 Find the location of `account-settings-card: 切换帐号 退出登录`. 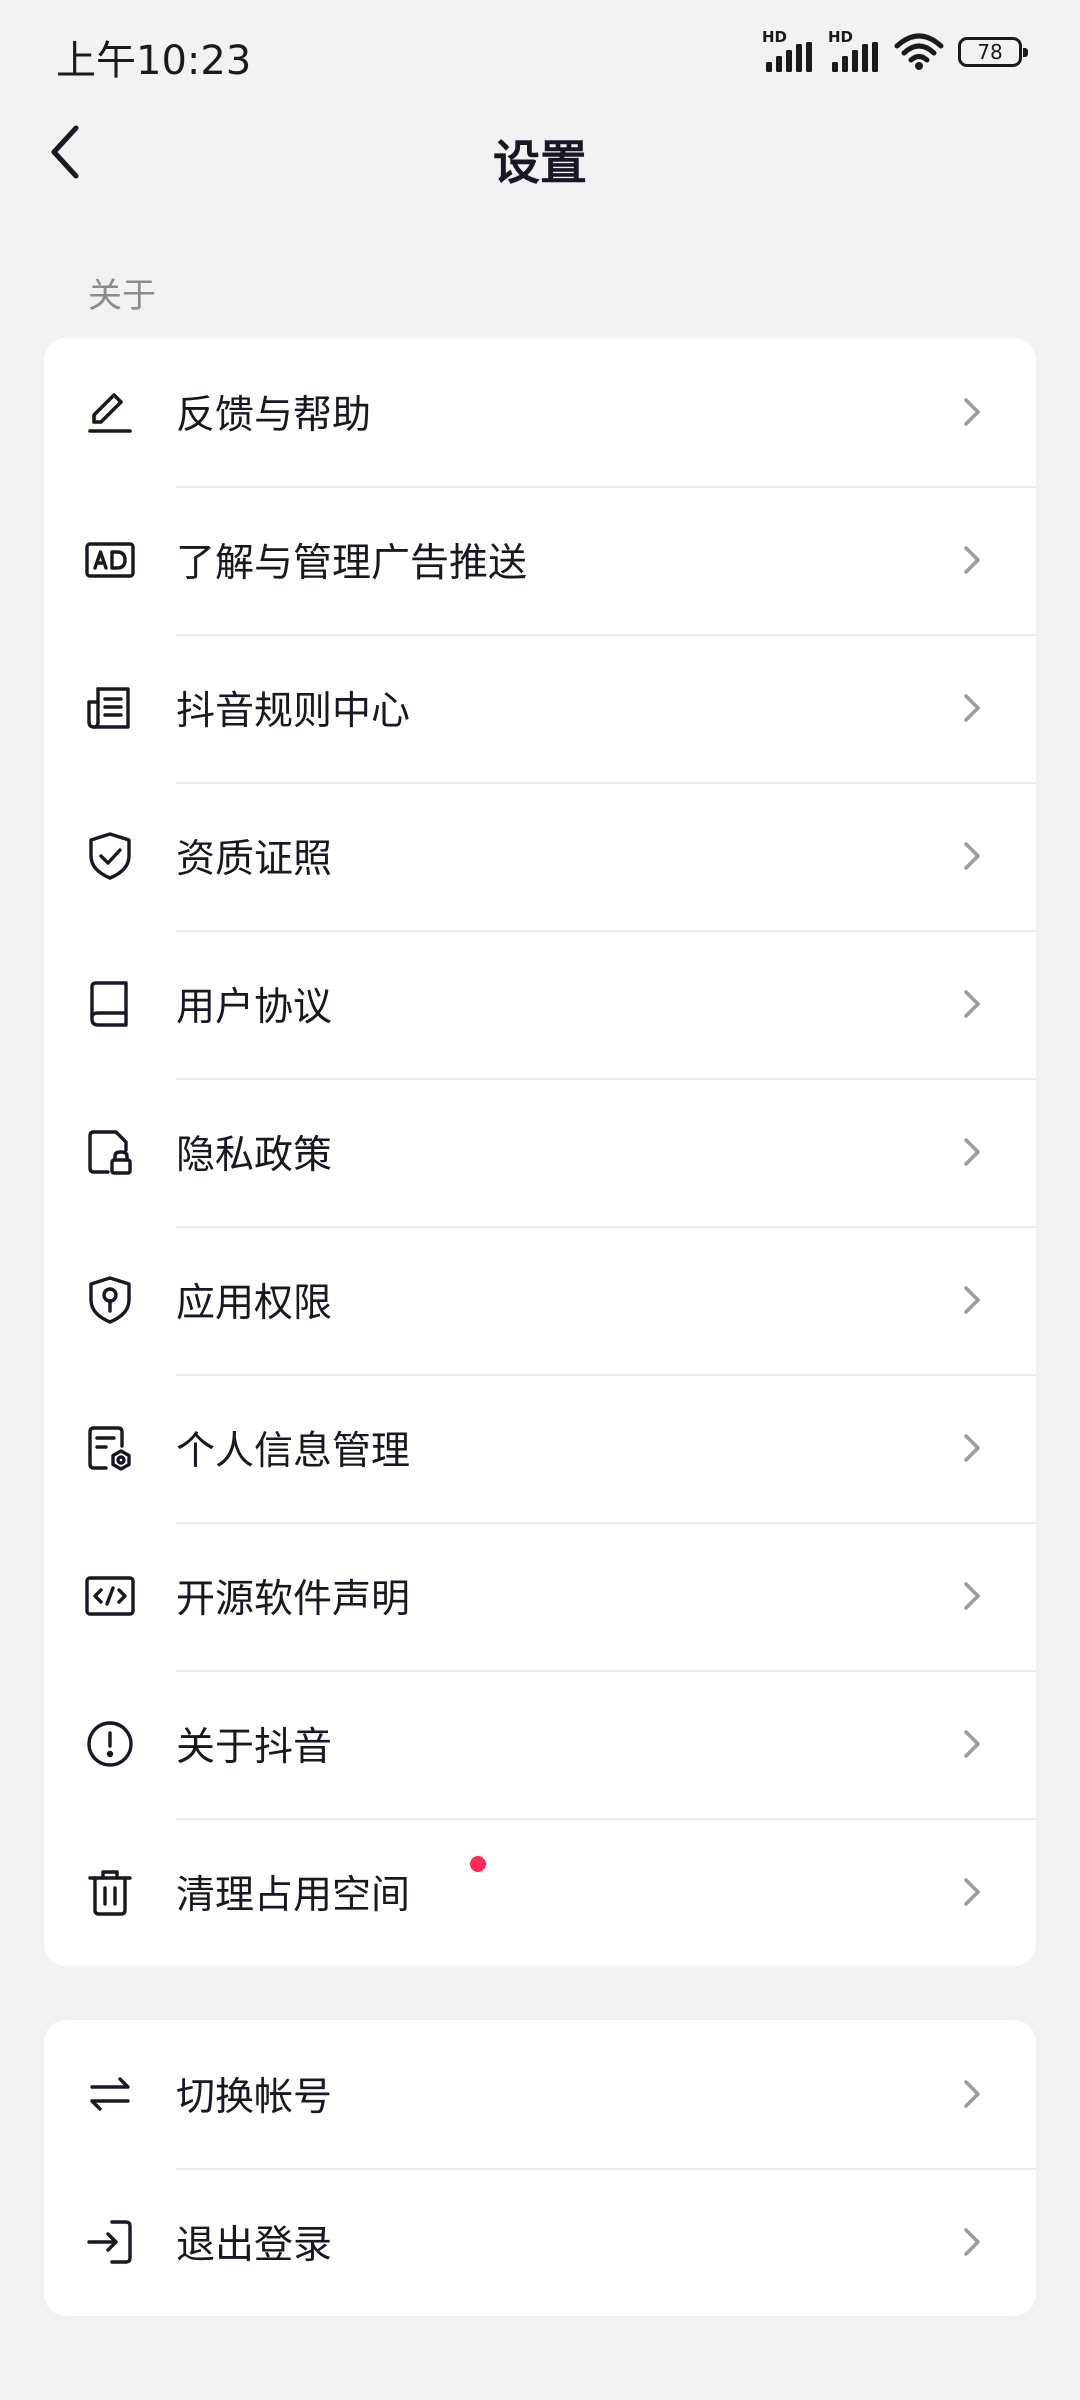

account-settings-card: 切换帐号 退出登录 is located at coordinates (540, 2168).